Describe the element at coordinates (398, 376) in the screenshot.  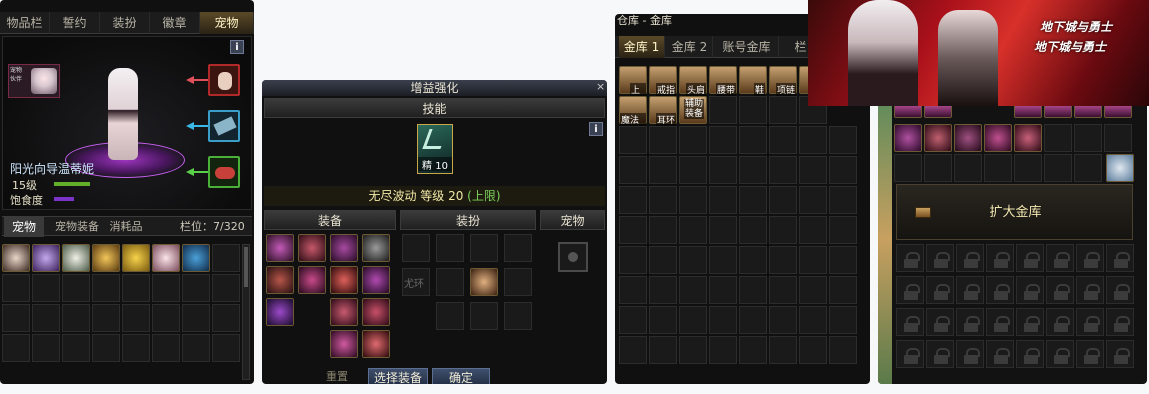
I see `select-equipment-button: 选择装备` at that location.